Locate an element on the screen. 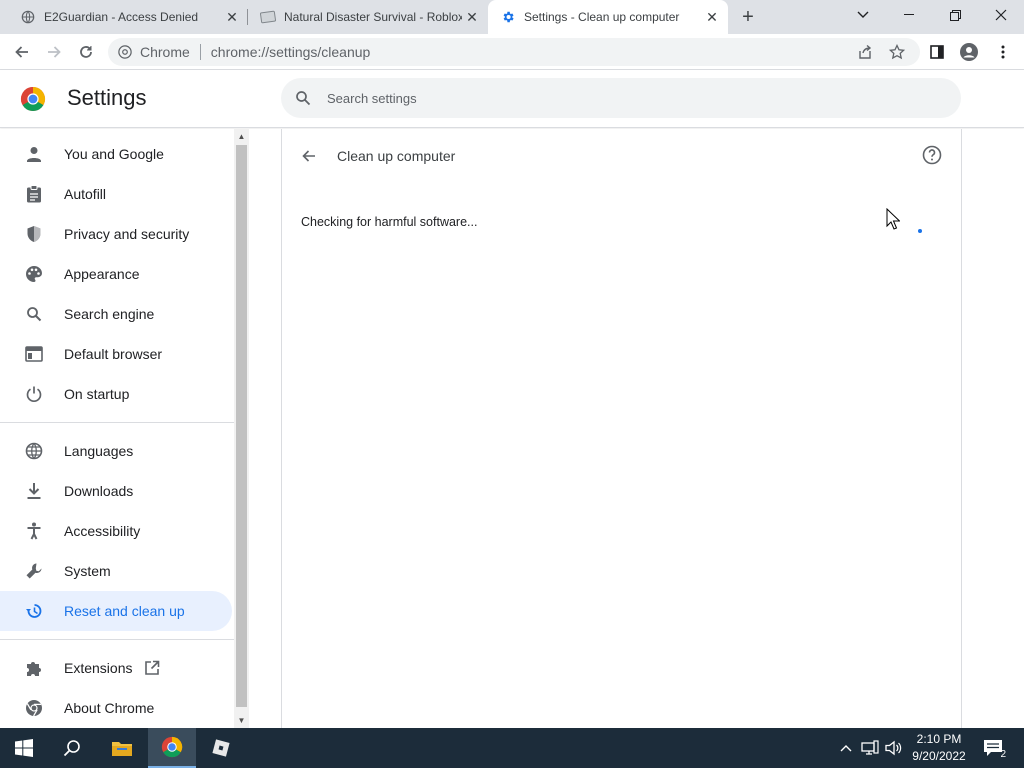 This screenshot has height=768, width=1024. minimize-button is located at coordinates (909, 15).